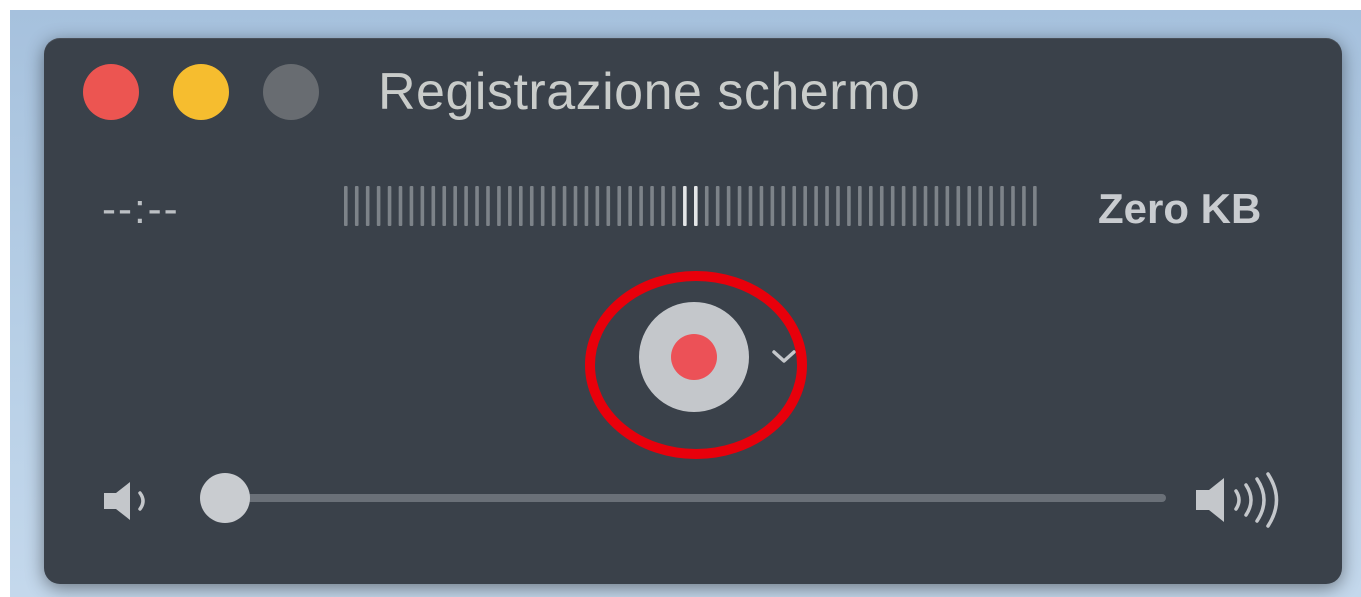 Image resolution: width=1361 pixels, height=597 pixels. I want to click on window-title: Registrazione schermo, so click(649, 92).